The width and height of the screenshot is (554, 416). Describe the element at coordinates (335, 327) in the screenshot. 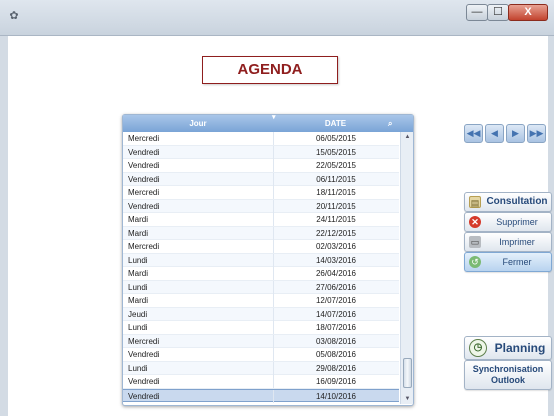

I see `cell-date: 18/07/2016` at that location.